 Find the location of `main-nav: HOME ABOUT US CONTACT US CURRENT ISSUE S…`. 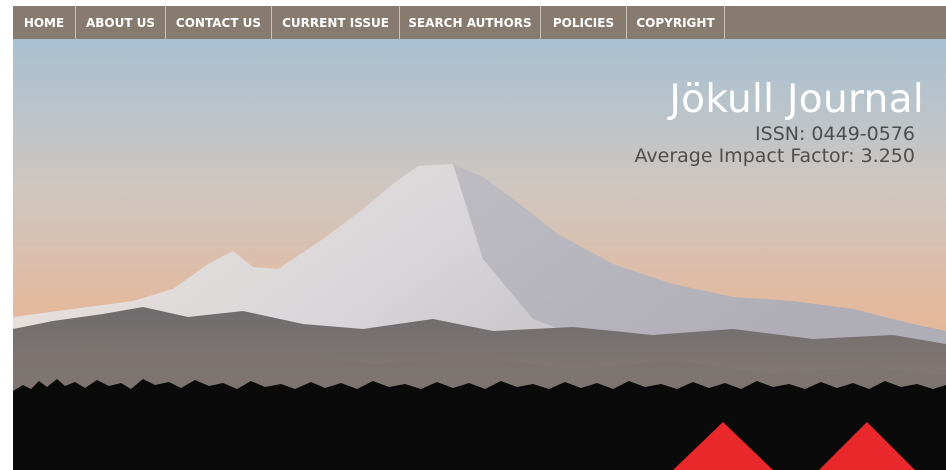

main-nav: HOME ABOUT US CONTACT US CURRENT ISSUE S… is located at coordinates (479, 22).